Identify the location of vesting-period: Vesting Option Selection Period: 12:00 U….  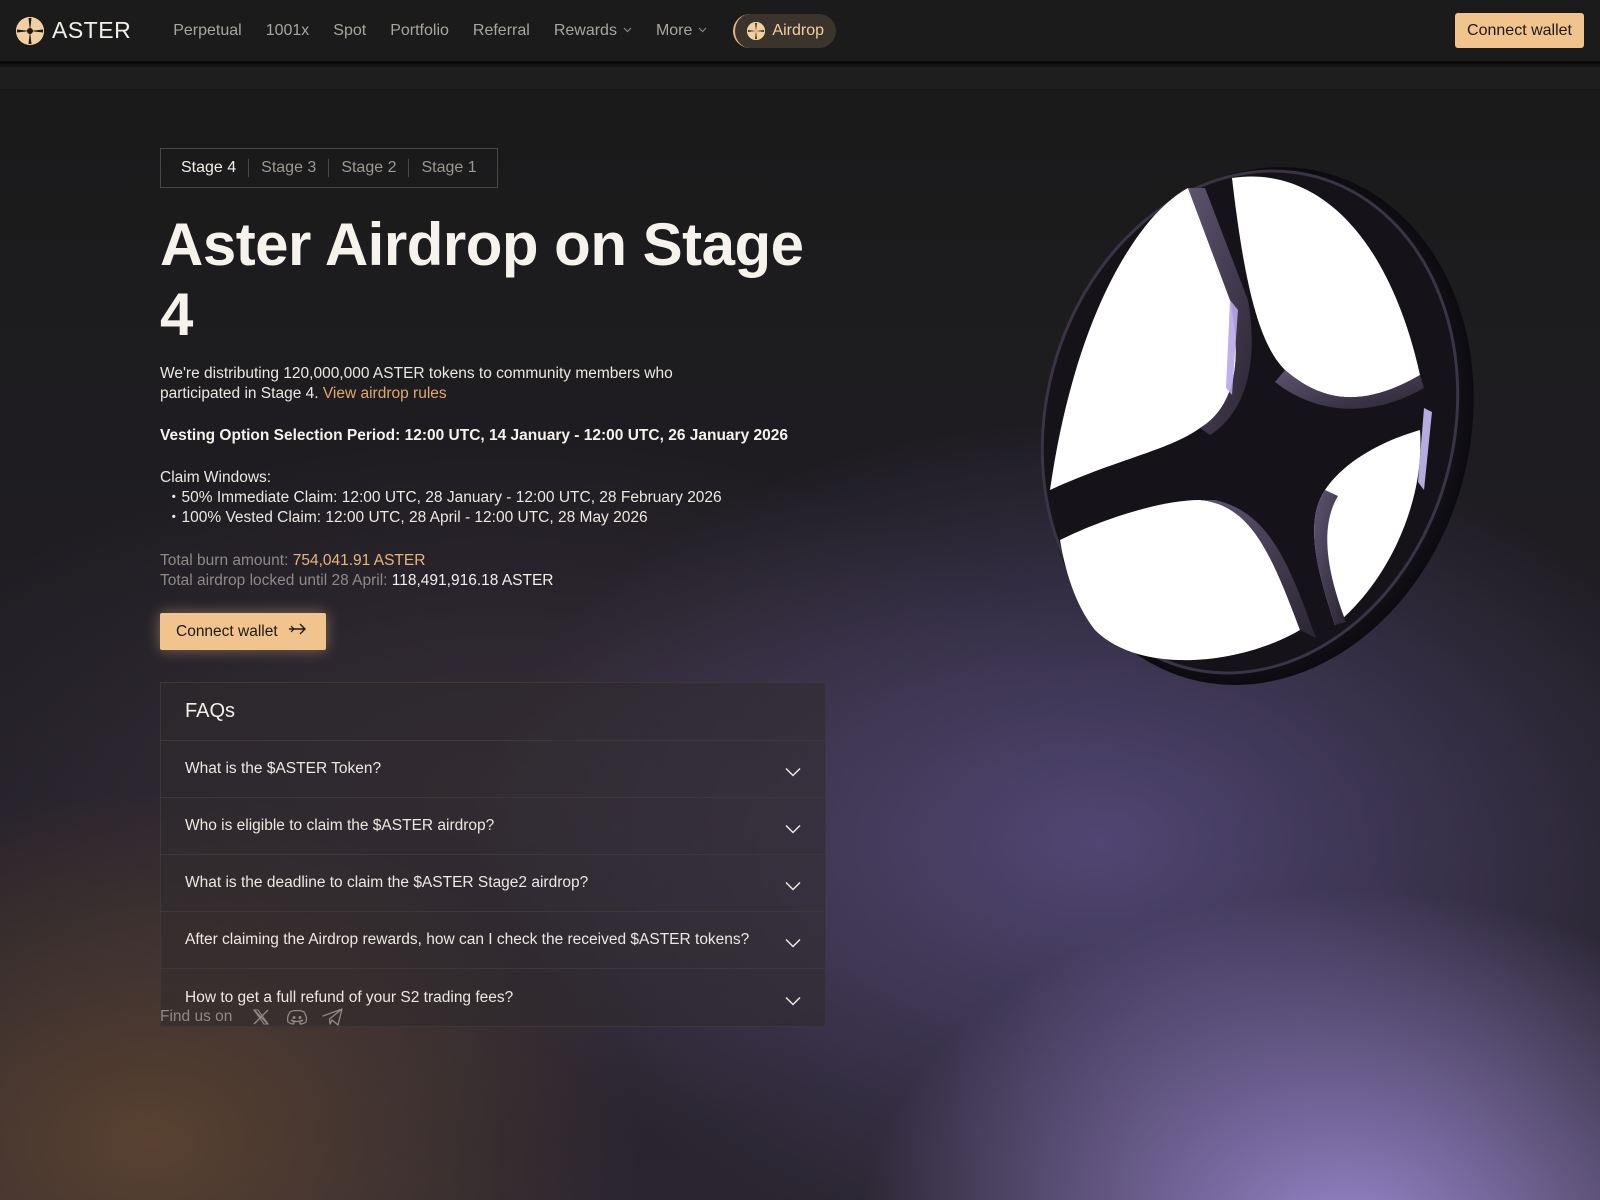
(474, 435).